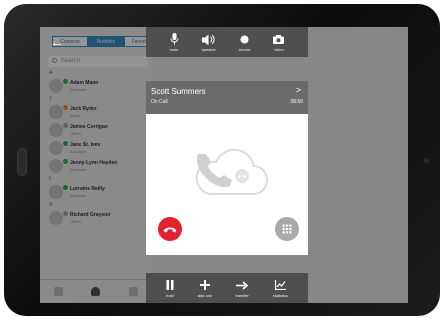 This screenshot has height=320, width=444. I want to click on front-camera, so click(426, 160).